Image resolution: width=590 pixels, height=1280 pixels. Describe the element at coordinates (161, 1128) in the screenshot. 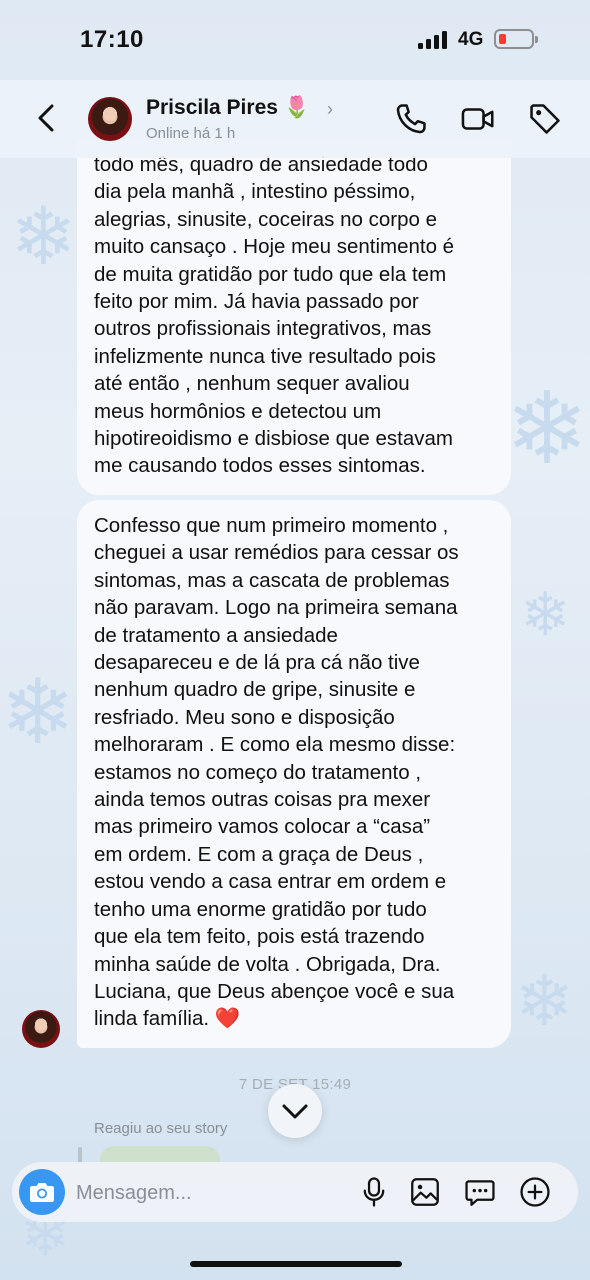

I see `story-reaction-label: Reagiu ao seu story` at that location.